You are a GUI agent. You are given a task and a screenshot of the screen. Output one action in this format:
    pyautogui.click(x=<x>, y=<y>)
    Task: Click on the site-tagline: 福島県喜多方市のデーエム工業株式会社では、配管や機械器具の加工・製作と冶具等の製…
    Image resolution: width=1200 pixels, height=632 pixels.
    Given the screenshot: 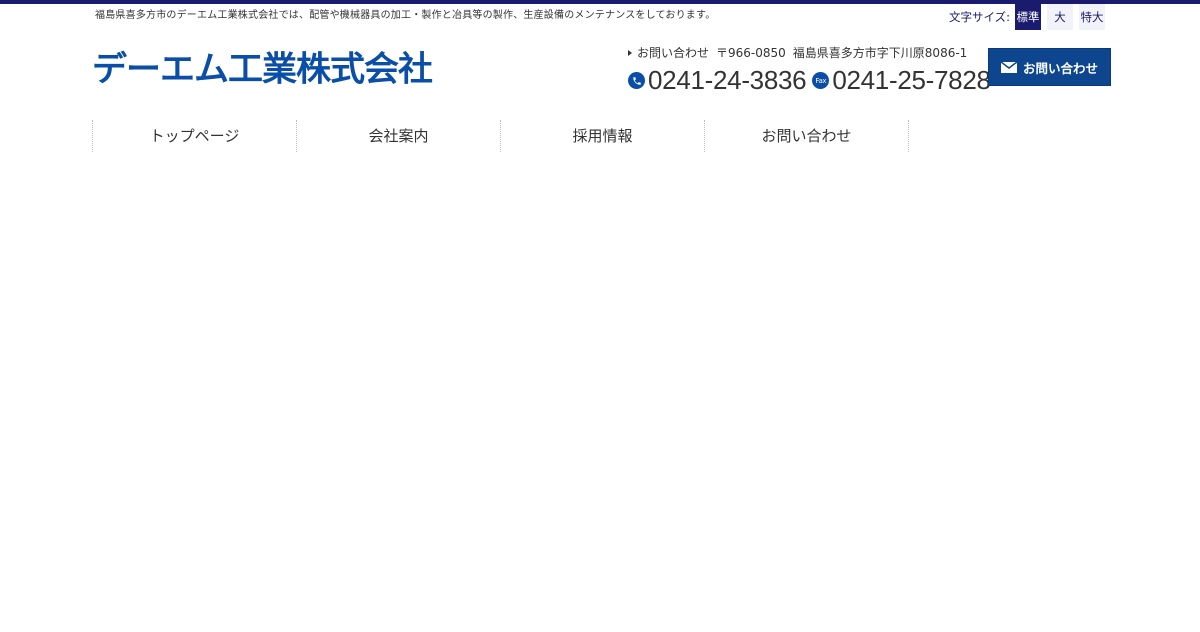 What is the action you would take?
    pyautogui.click(x=405, y=15)
    